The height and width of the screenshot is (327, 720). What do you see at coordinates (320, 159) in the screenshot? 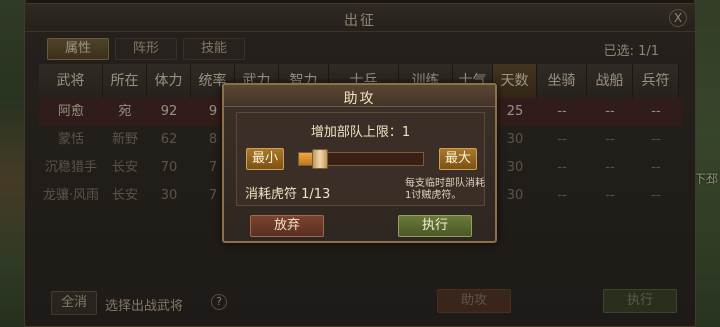
I see `slider-handle` at bounding box center [320, 159].